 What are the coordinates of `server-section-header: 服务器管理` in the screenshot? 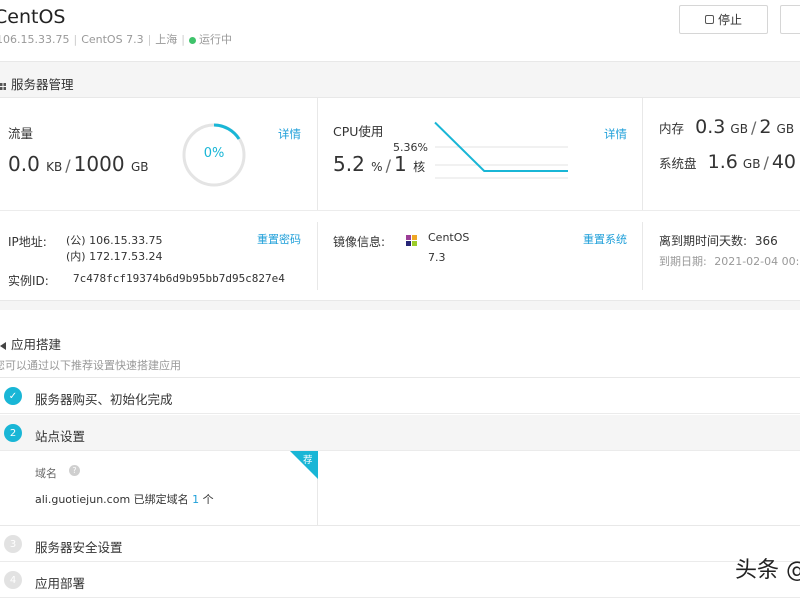 It's located at (400, 79).